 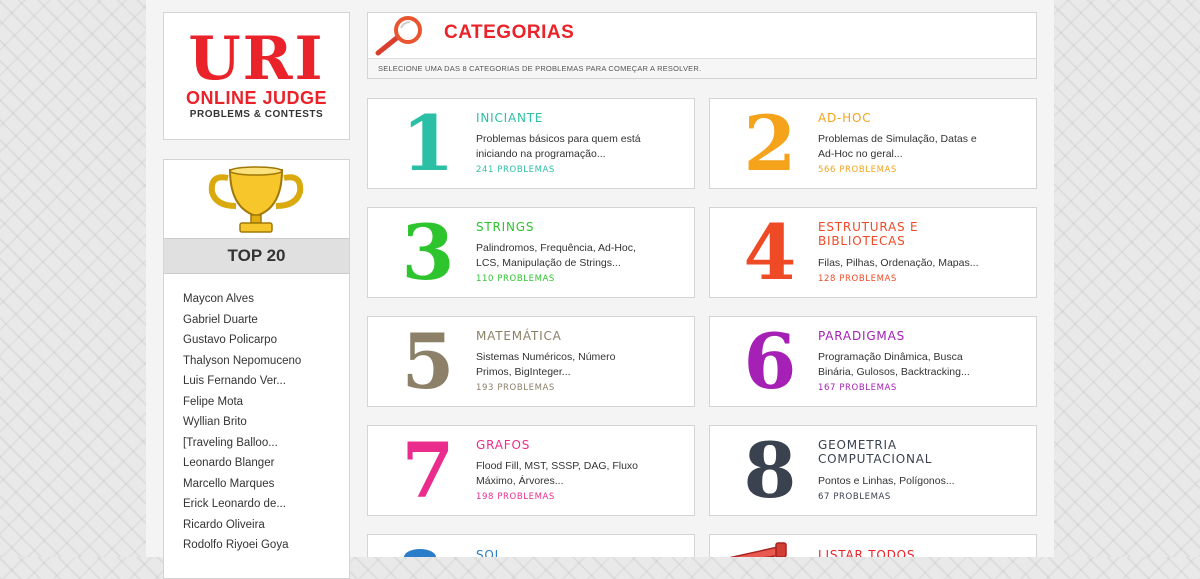 What do you see at coordinates (256, 256) in the screenshot?
I see `top20-title: TOP 20` at bounding box center [256, 256].